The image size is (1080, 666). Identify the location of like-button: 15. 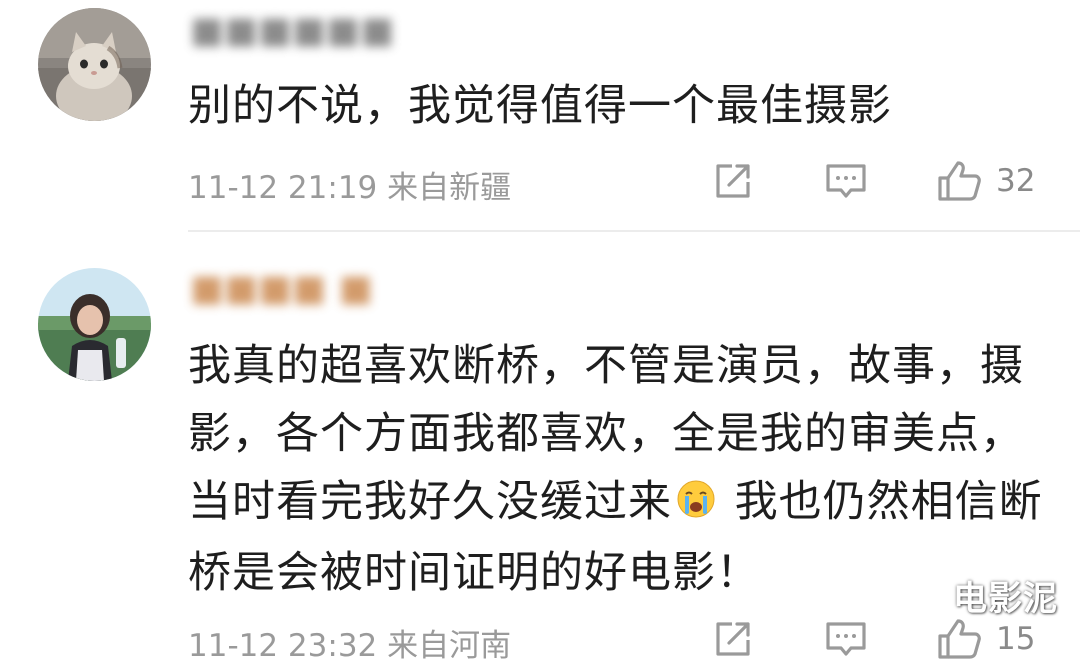
(985, 639).